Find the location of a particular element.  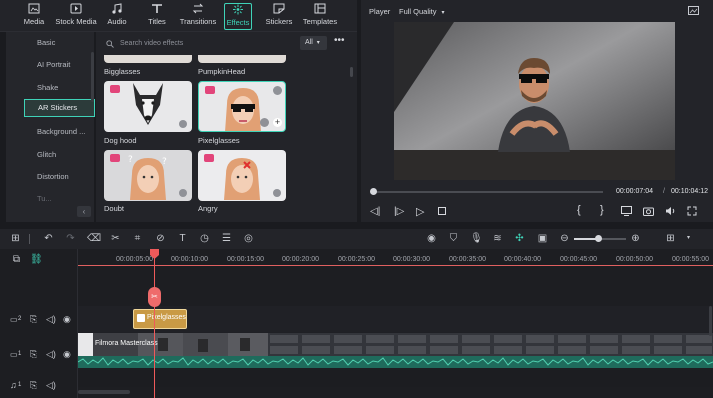

play-icon: ▷ is located at coordinates (420, 212).